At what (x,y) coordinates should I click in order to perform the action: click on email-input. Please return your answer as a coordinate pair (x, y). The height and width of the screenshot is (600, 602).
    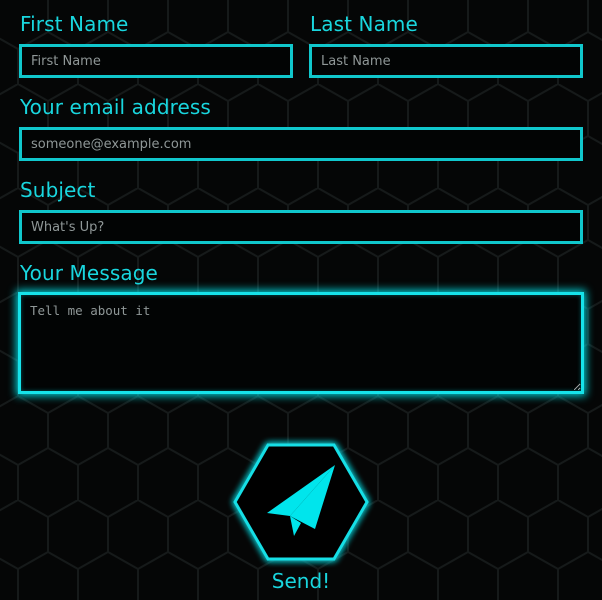
    Looking at the image, I should click on (301, 144).